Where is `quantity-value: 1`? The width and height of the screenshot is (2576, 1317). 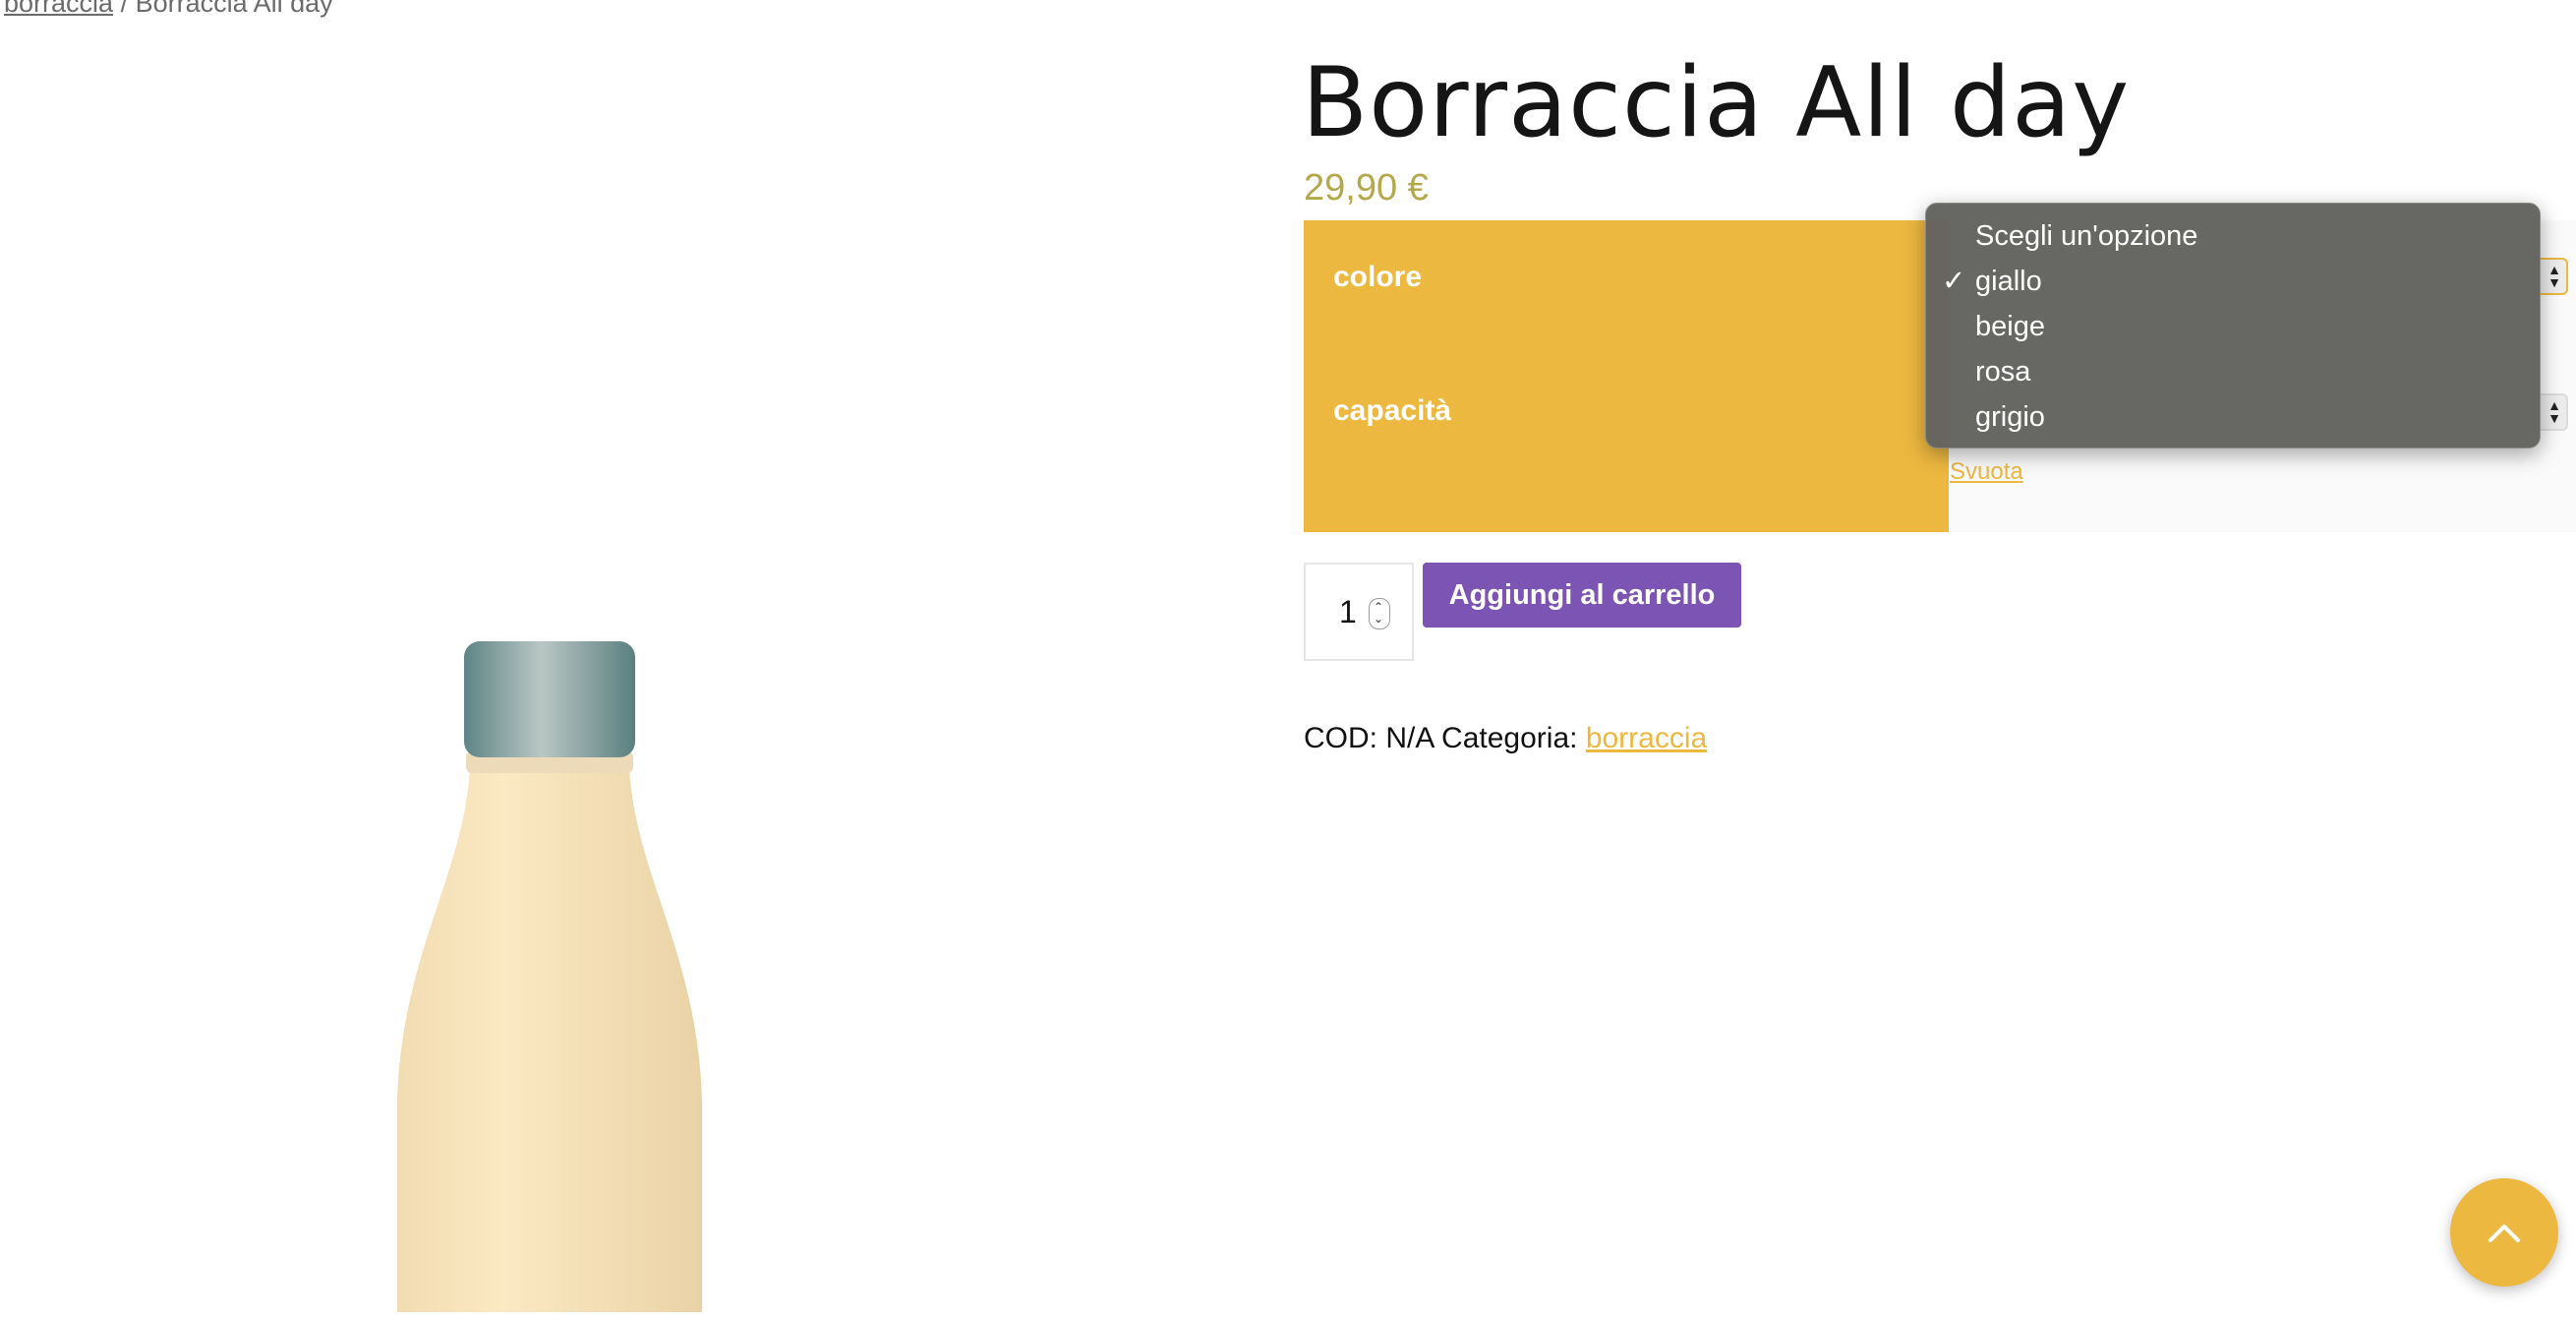
quantity-value: 1 is located at coordinates (1348, 611).